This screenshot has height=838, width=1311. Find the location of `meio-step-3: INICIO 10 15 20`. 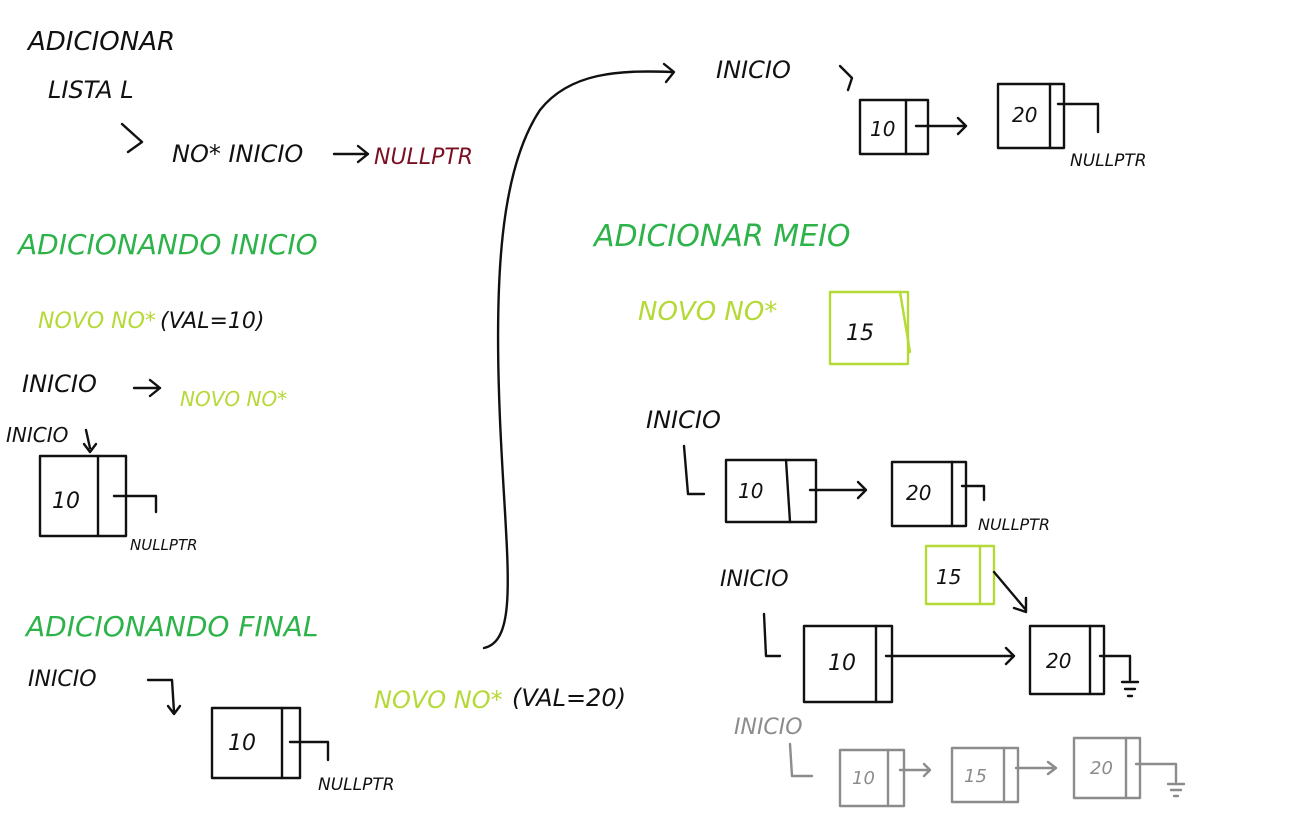

meio-step-3: INICIO 10 15 20 is located at coordinates (960, 761).